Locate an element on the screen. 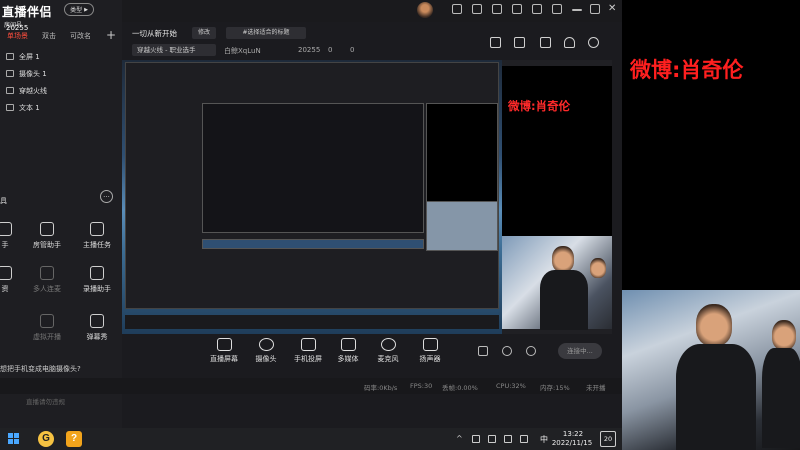  screen-share-button: 直播屏幕 is located at coordinates (224, 351).